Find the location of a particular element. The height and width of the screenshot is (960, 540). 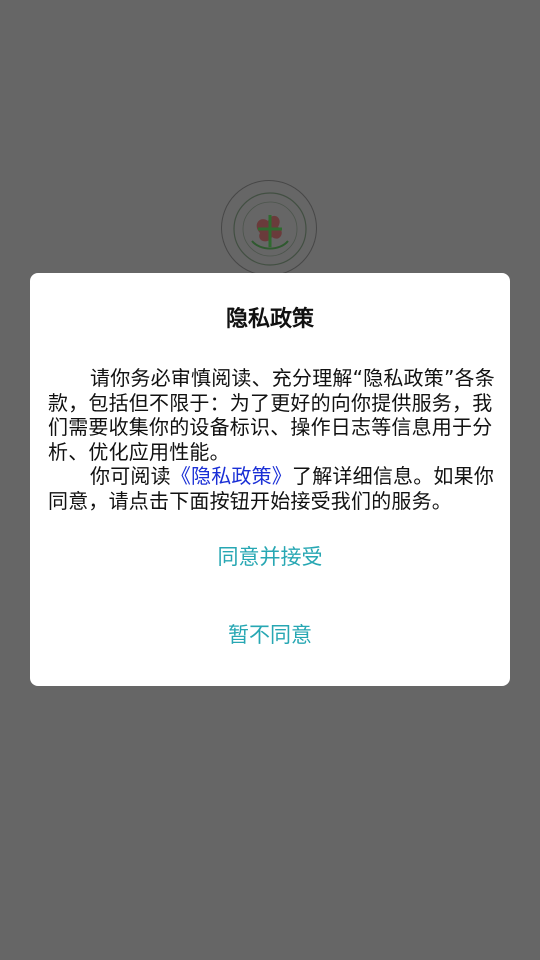

privacy-policy-link: 《隐私政策》 is located at coordinates (231, 476).